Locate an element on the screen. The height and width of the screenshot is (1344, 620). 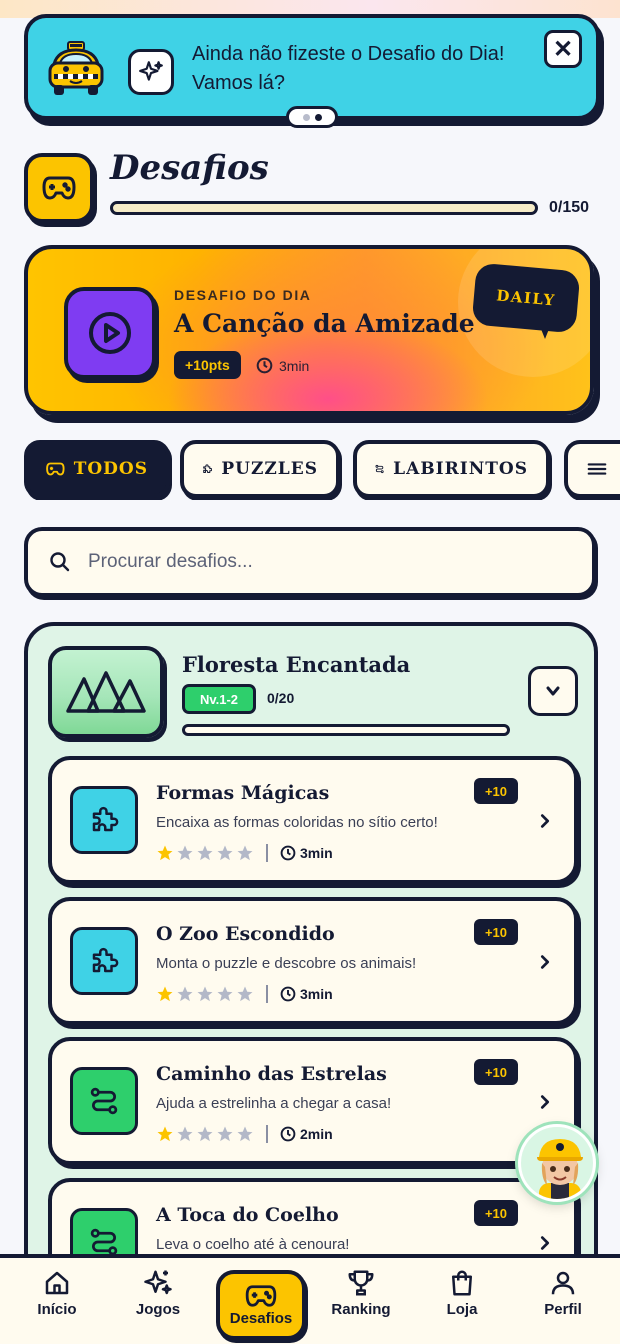
world-title: Floresta Encantada is located at coordinates (296, 664).